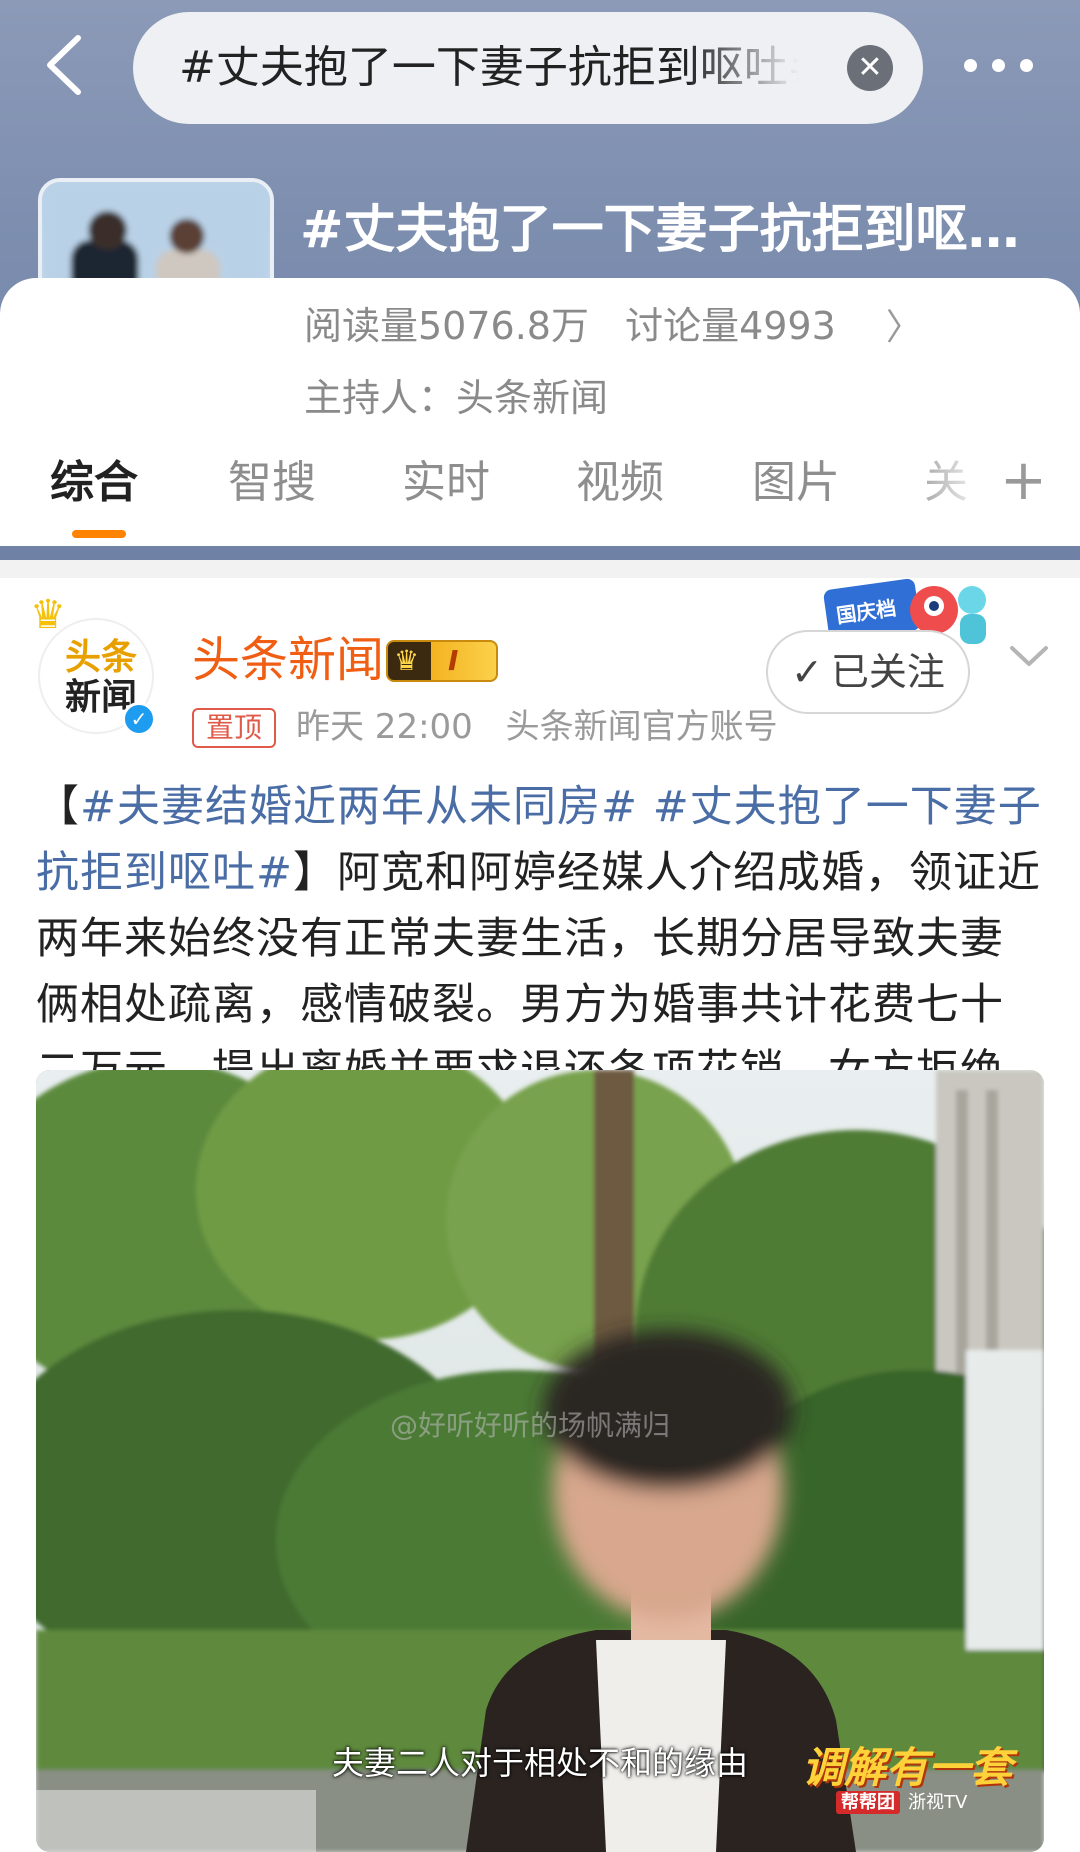  I want to click on member-level-badge: ♛ I, so click(442, 661).